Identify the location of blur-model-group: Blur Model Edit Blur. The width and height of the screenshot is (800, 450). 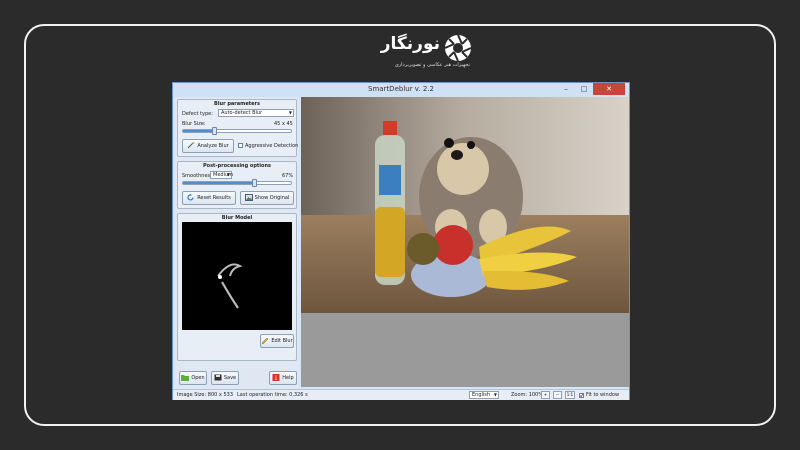
(237, 287).